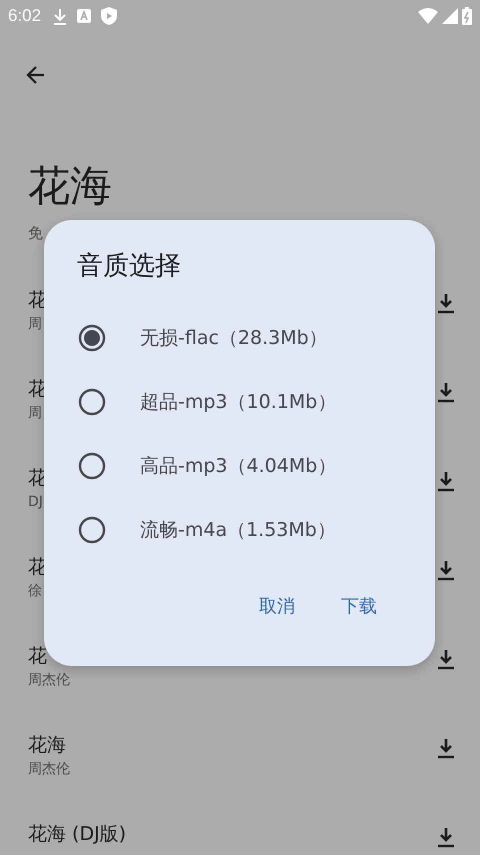 The image size is (480, 855). I want to click on cancel-button: 取消, so click(277, 606).